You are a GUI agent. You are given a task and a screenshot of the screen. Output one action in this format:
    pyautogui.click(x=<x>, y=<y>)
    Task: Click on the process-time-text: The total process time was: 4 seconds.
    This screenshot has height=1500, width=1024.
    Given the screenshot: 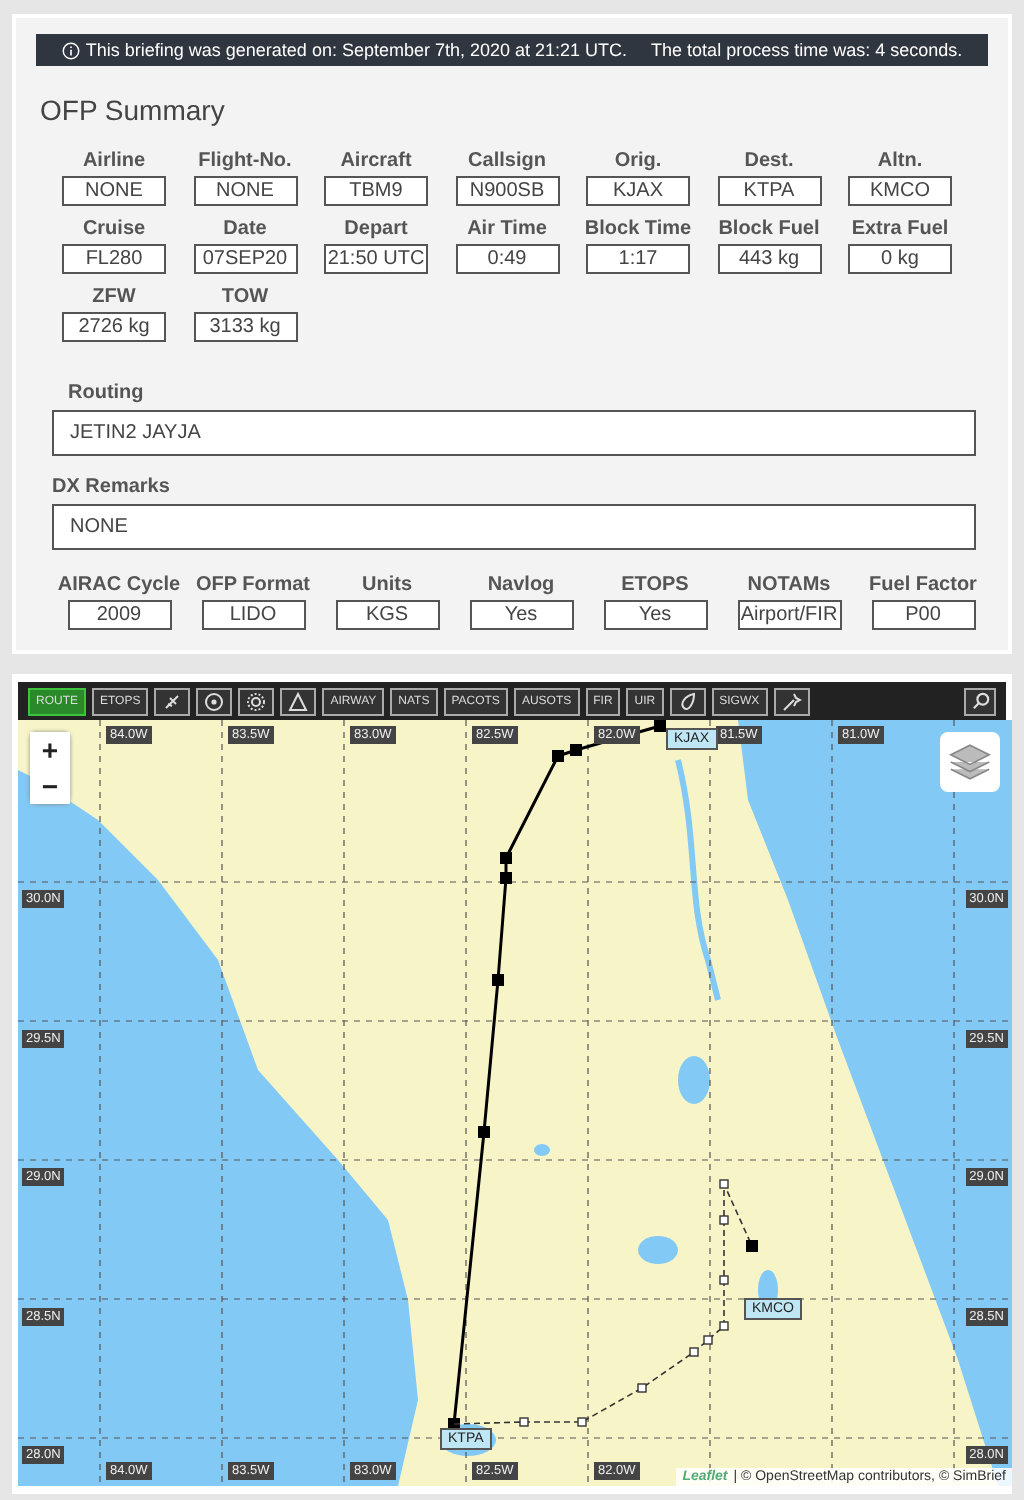 What is the action you would take?
    pyautogui.click(x=807, y=50)
    